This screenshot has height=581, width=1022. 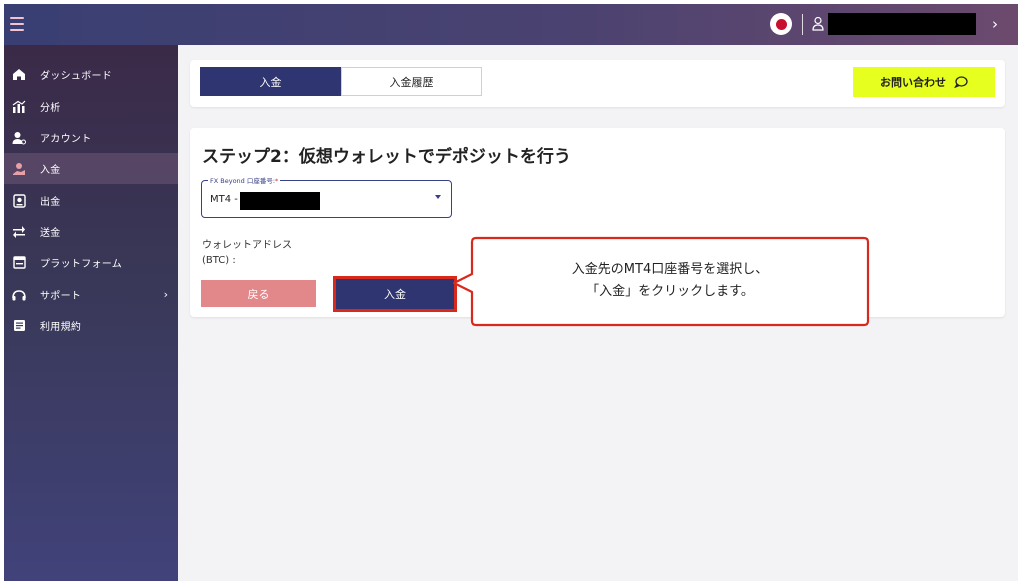 I want to click on header-divider, so click(x=802, y=24).